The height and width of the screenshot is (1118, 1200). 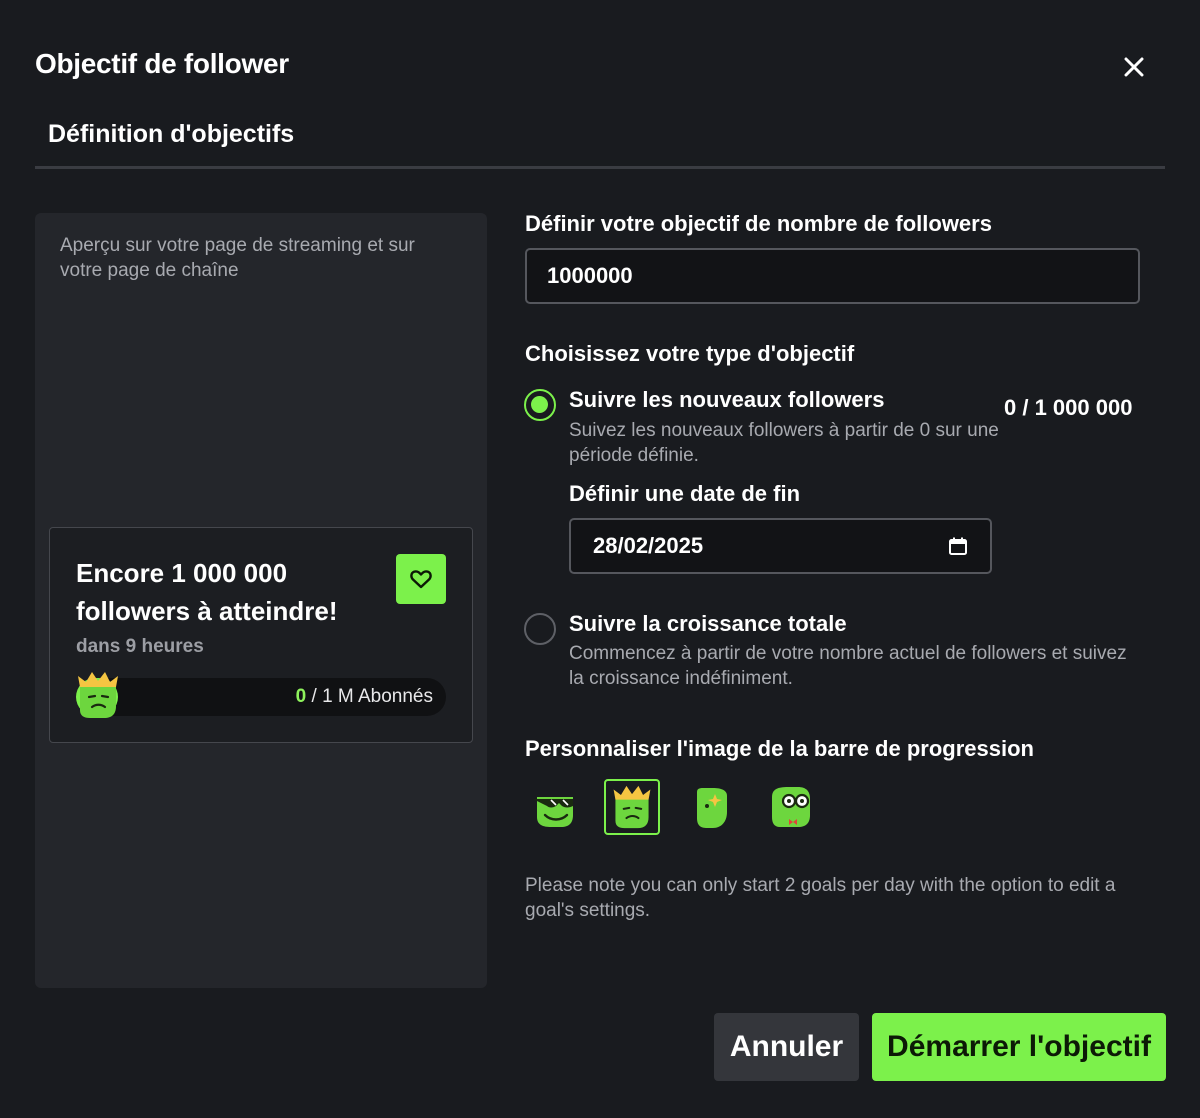 I want to click on follow-heart-button, so click(x=421, y=579).